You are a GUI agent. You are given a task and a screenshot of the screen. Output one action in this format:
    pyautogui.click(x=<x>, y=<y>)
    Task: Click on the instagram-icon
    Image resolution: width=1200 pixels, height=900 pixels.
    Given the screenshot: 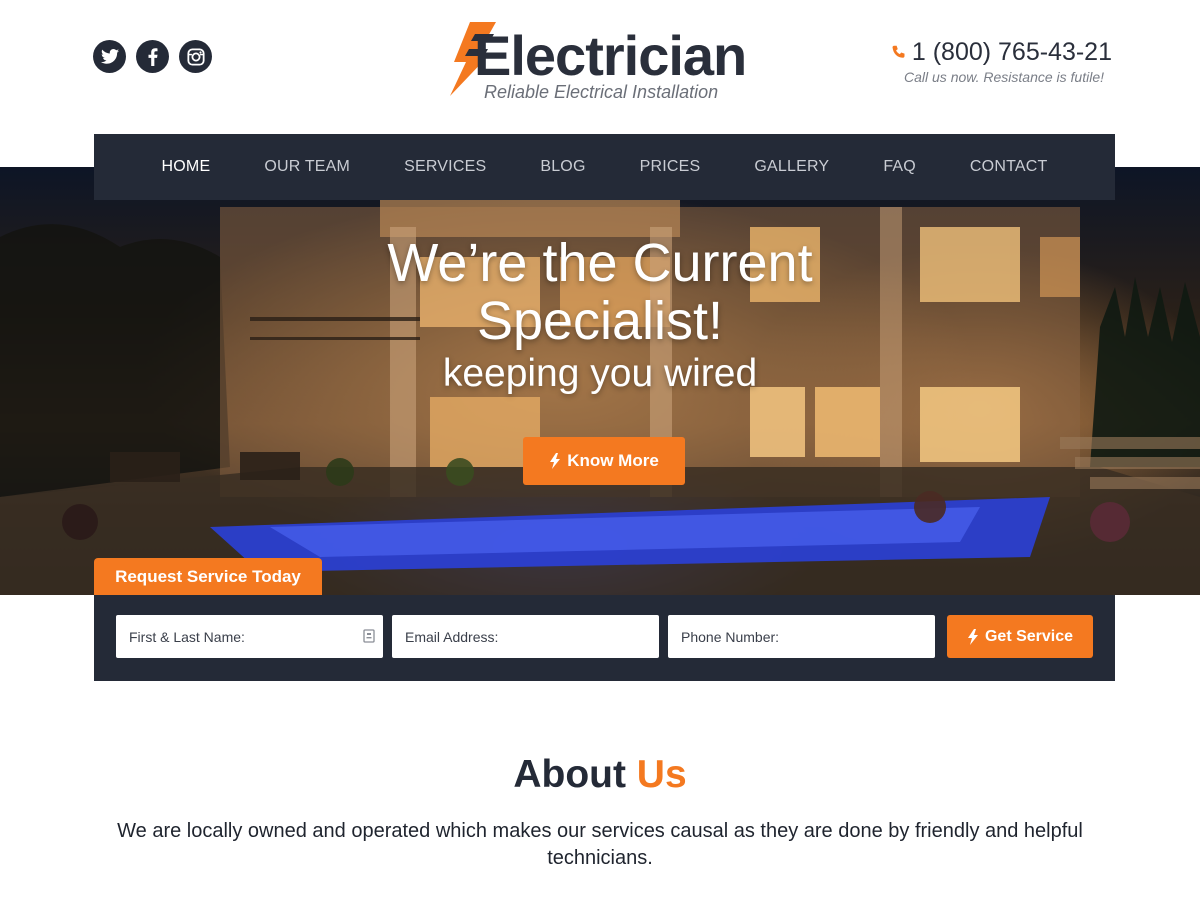 What is the action you would take?
    pyautogui.click(x=195, y=56)
    